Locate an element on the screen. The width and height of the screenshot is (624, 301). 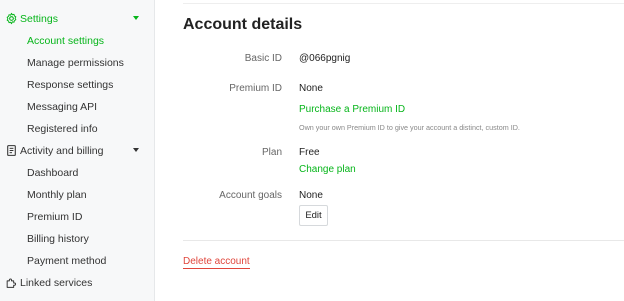
sidebar-section-label: Settings is located at coordinates (39, 19).